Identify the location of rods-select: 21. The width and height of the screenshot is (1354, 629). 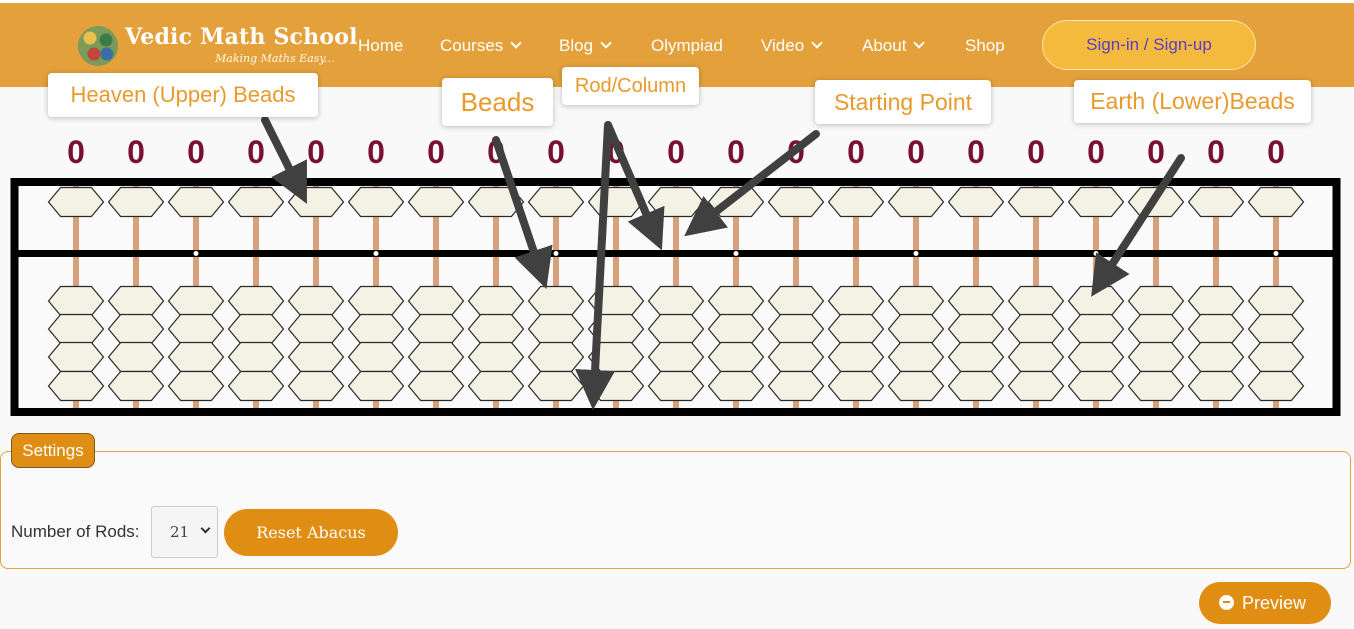
(184, 532).